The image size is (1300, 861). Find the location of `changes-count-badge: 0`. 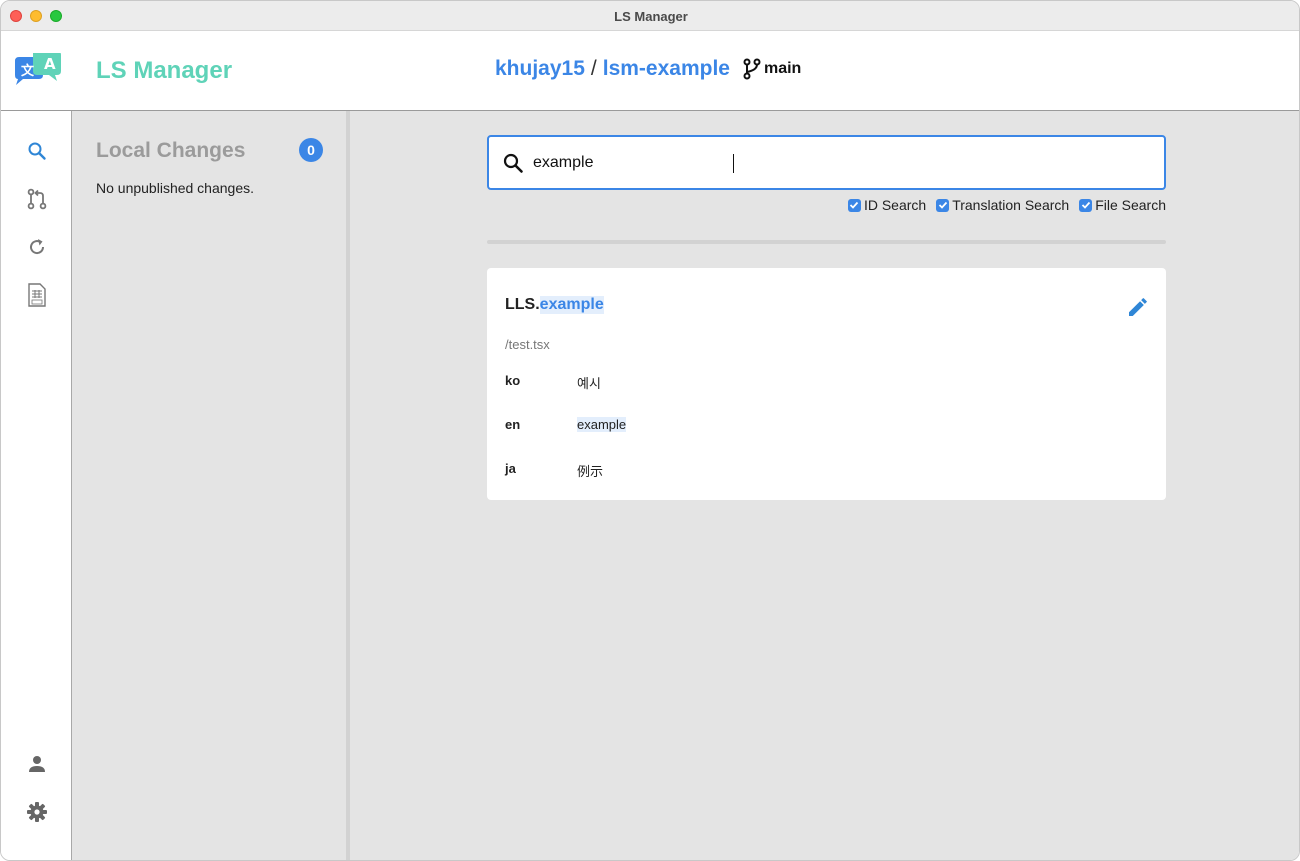

changes-count-badge: 0 is located at coordinates (311, 150).